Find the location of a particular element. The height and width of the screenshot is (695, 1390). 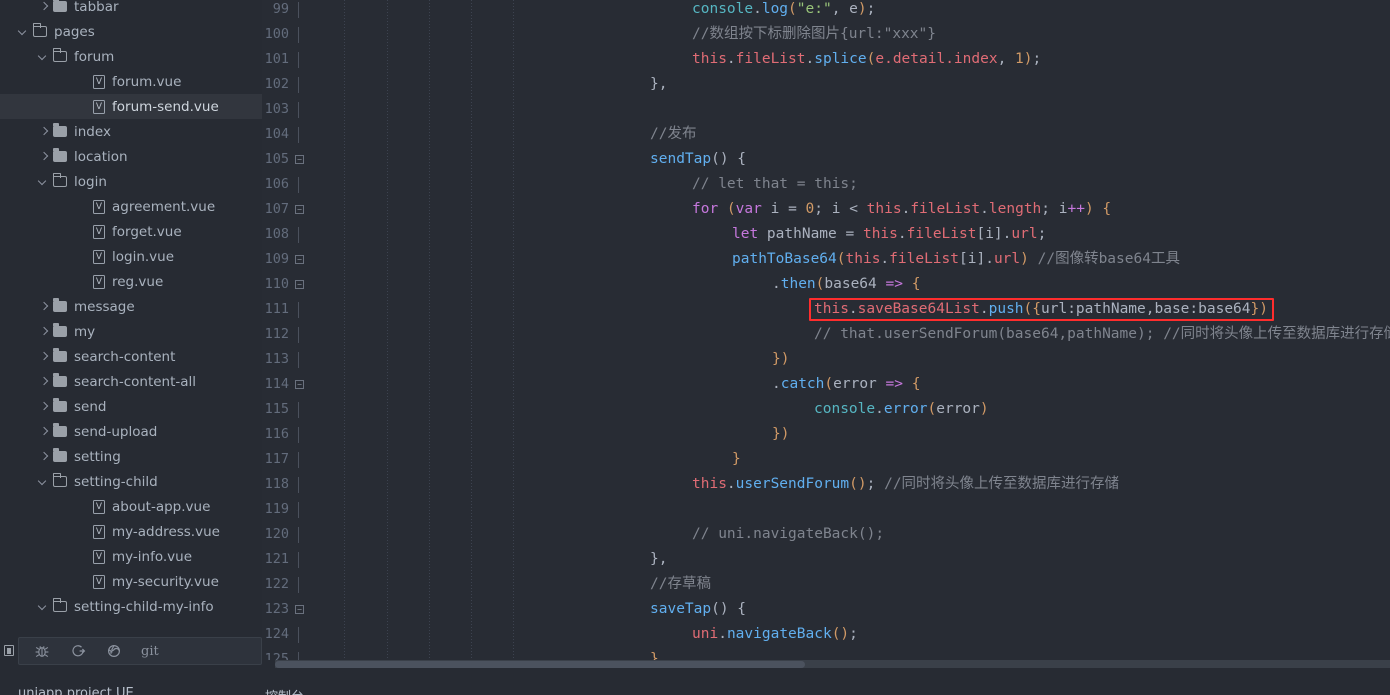

tree-item-search-content: search-content is located at coordinates (131, 356).